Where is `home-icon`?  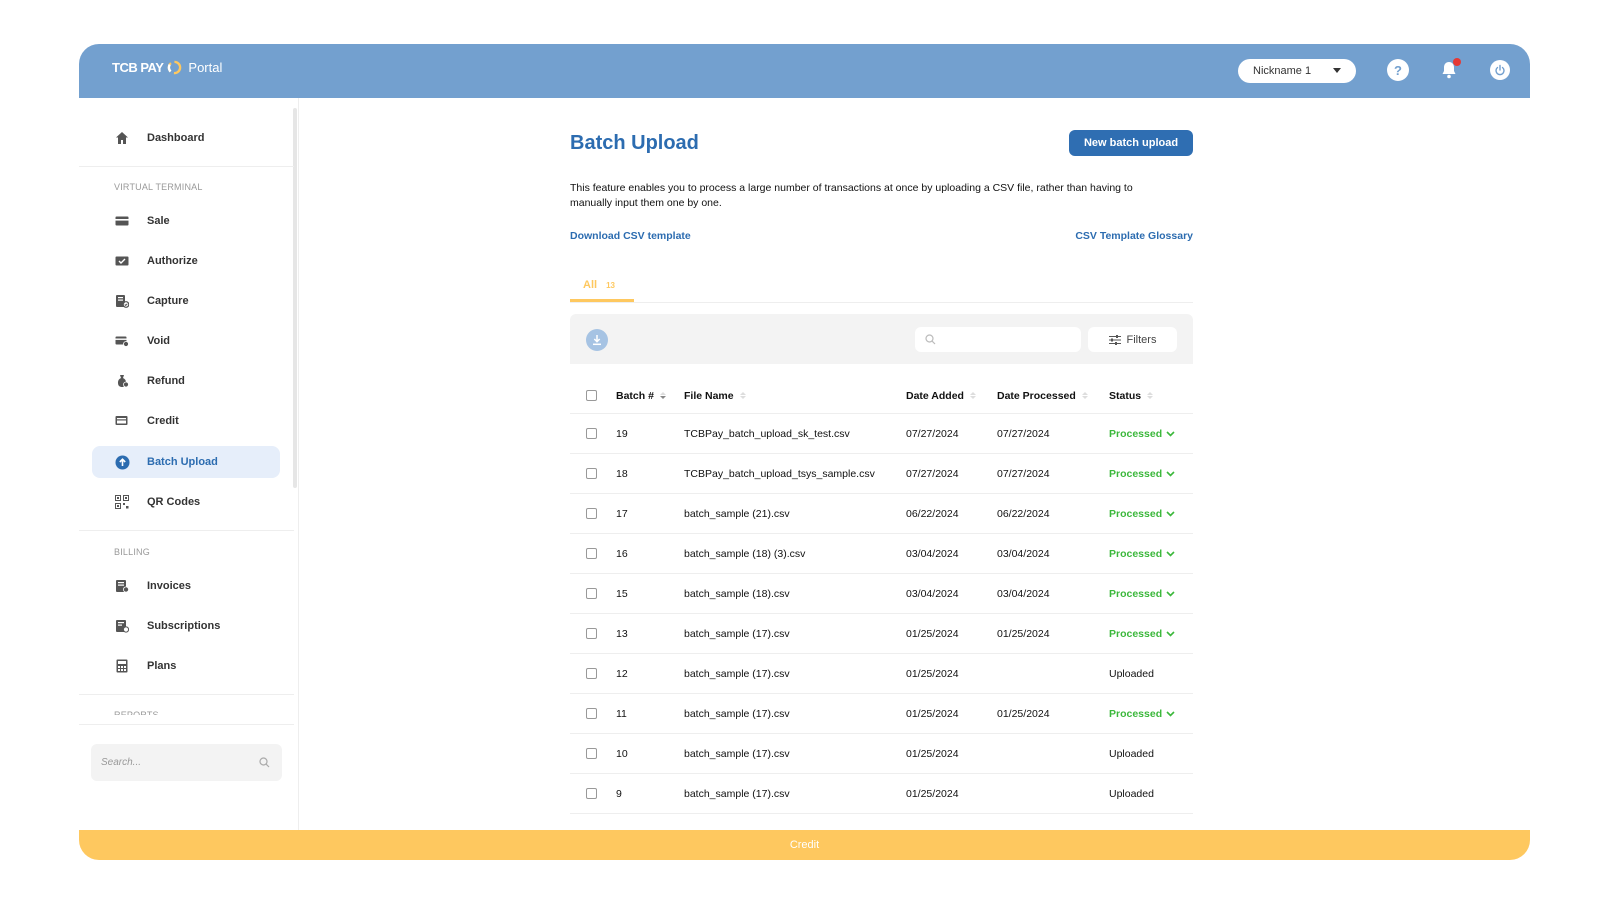 home-icon is located at coordinates (122, 138).